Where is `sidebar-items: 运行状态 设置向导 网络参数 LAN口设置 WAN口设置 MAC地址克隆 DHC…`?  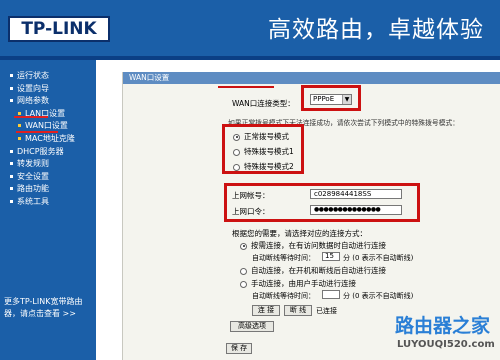 sidebar-items: 运行状态 设置向导 网络参数 LAN口设置 WAN口设置 MAC地址克隆 DHC… is located at coordinates (42, 139).